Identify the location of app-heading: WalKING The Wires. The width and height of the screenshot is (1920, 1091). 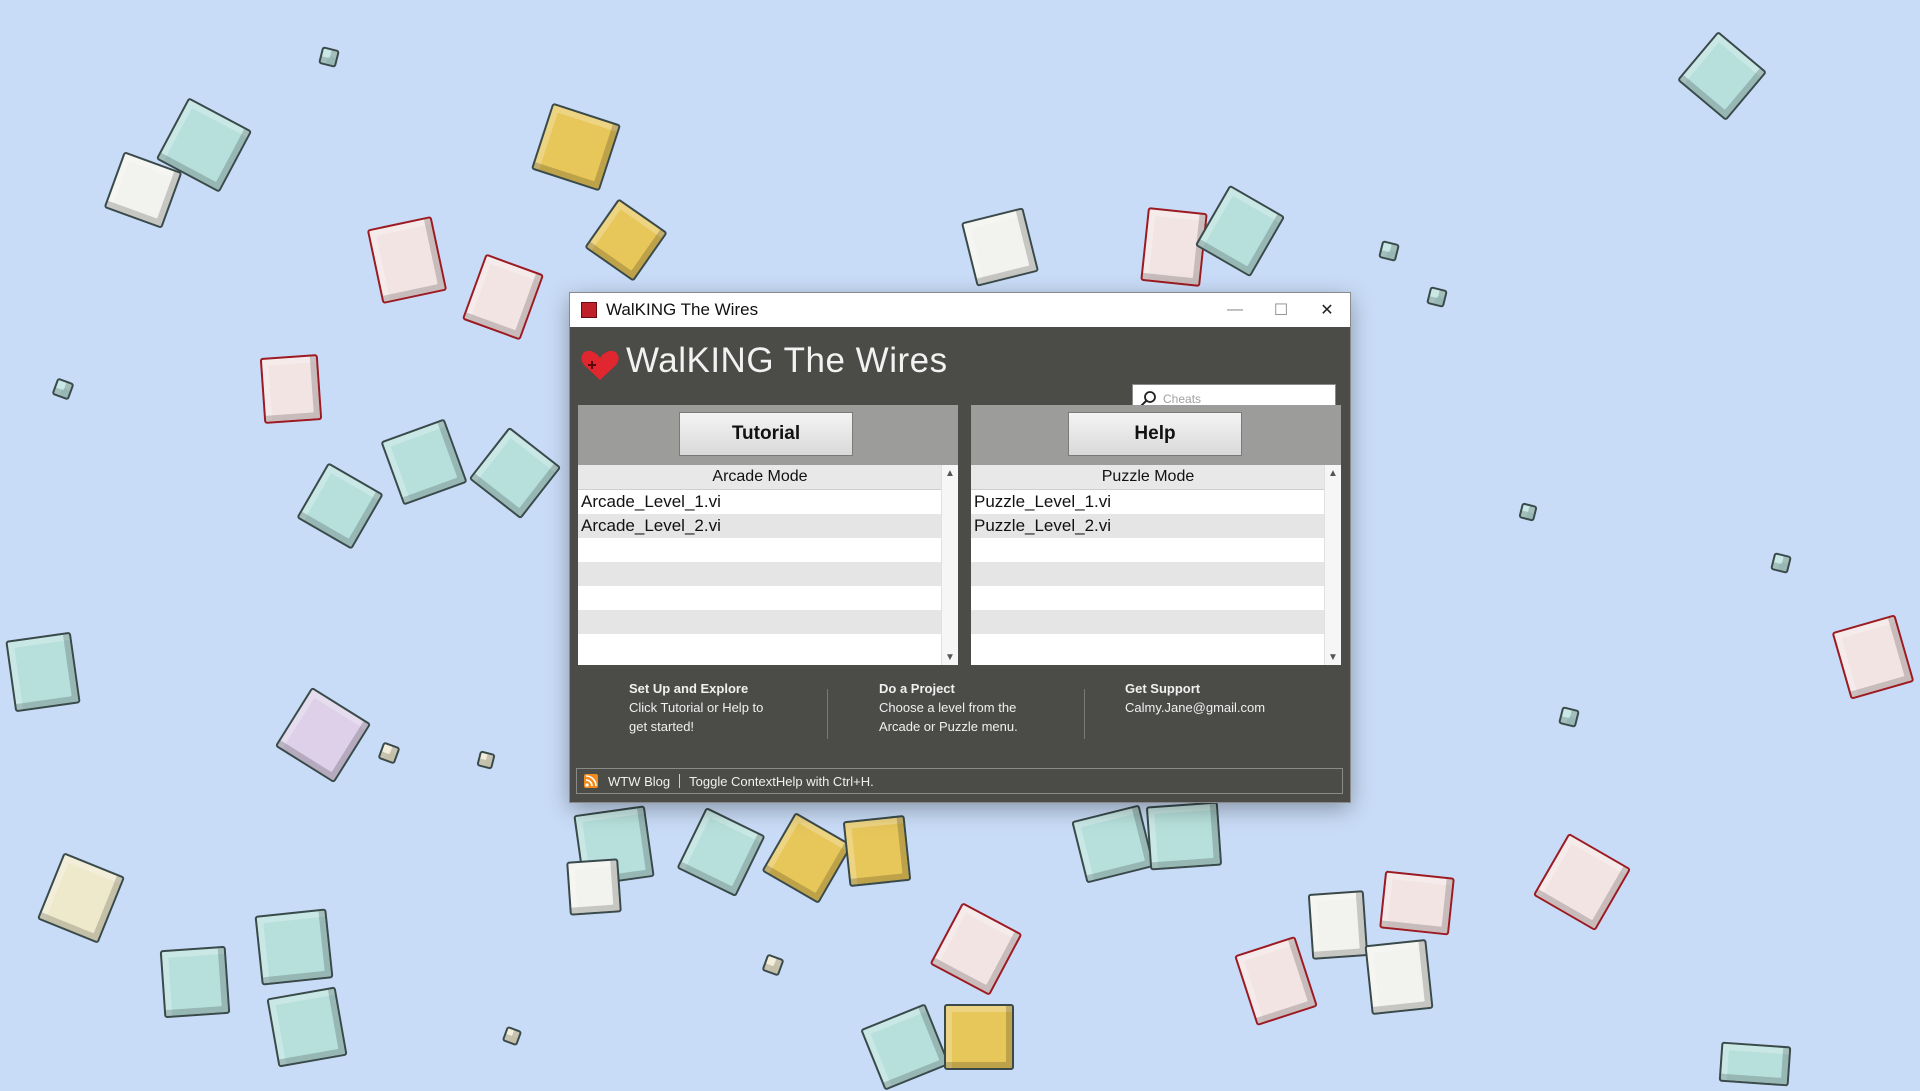
(787, 360).